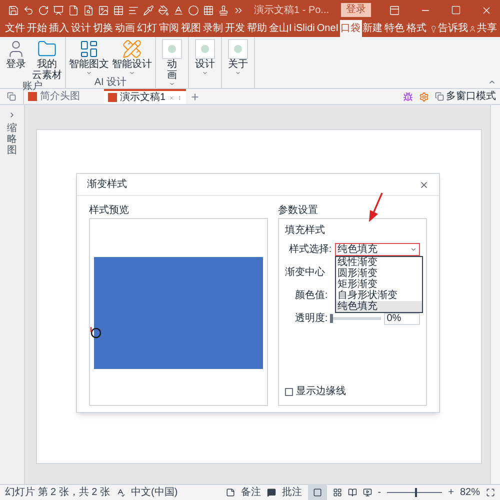 The width and height of the screenshot is (500, 500). Describe the element at coordinates (402, 318) in the screenshot. I see `opacity-input: 0%` at that location.